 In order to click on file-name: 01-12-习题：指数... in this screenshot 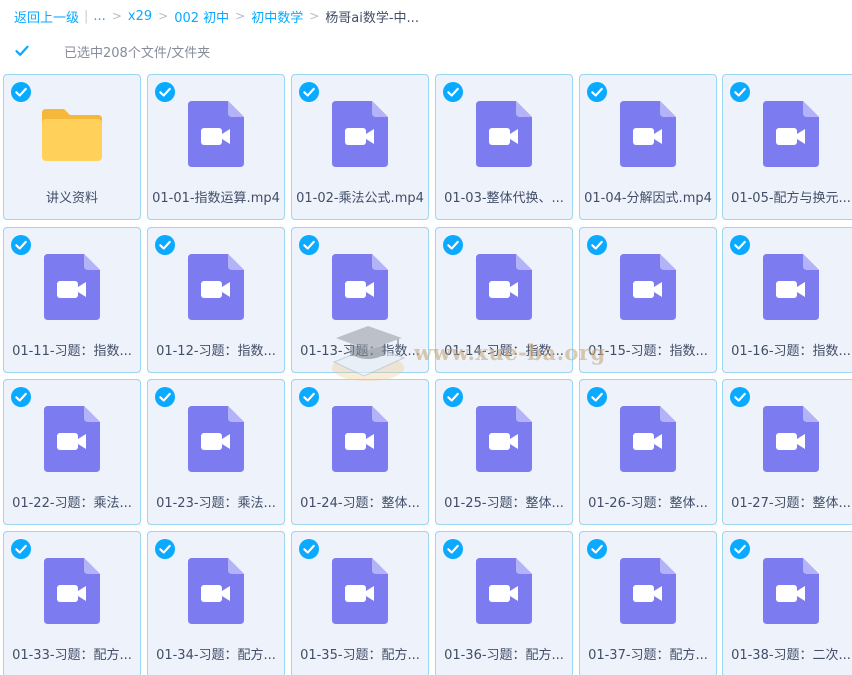, I will do `click(216, 351)`.